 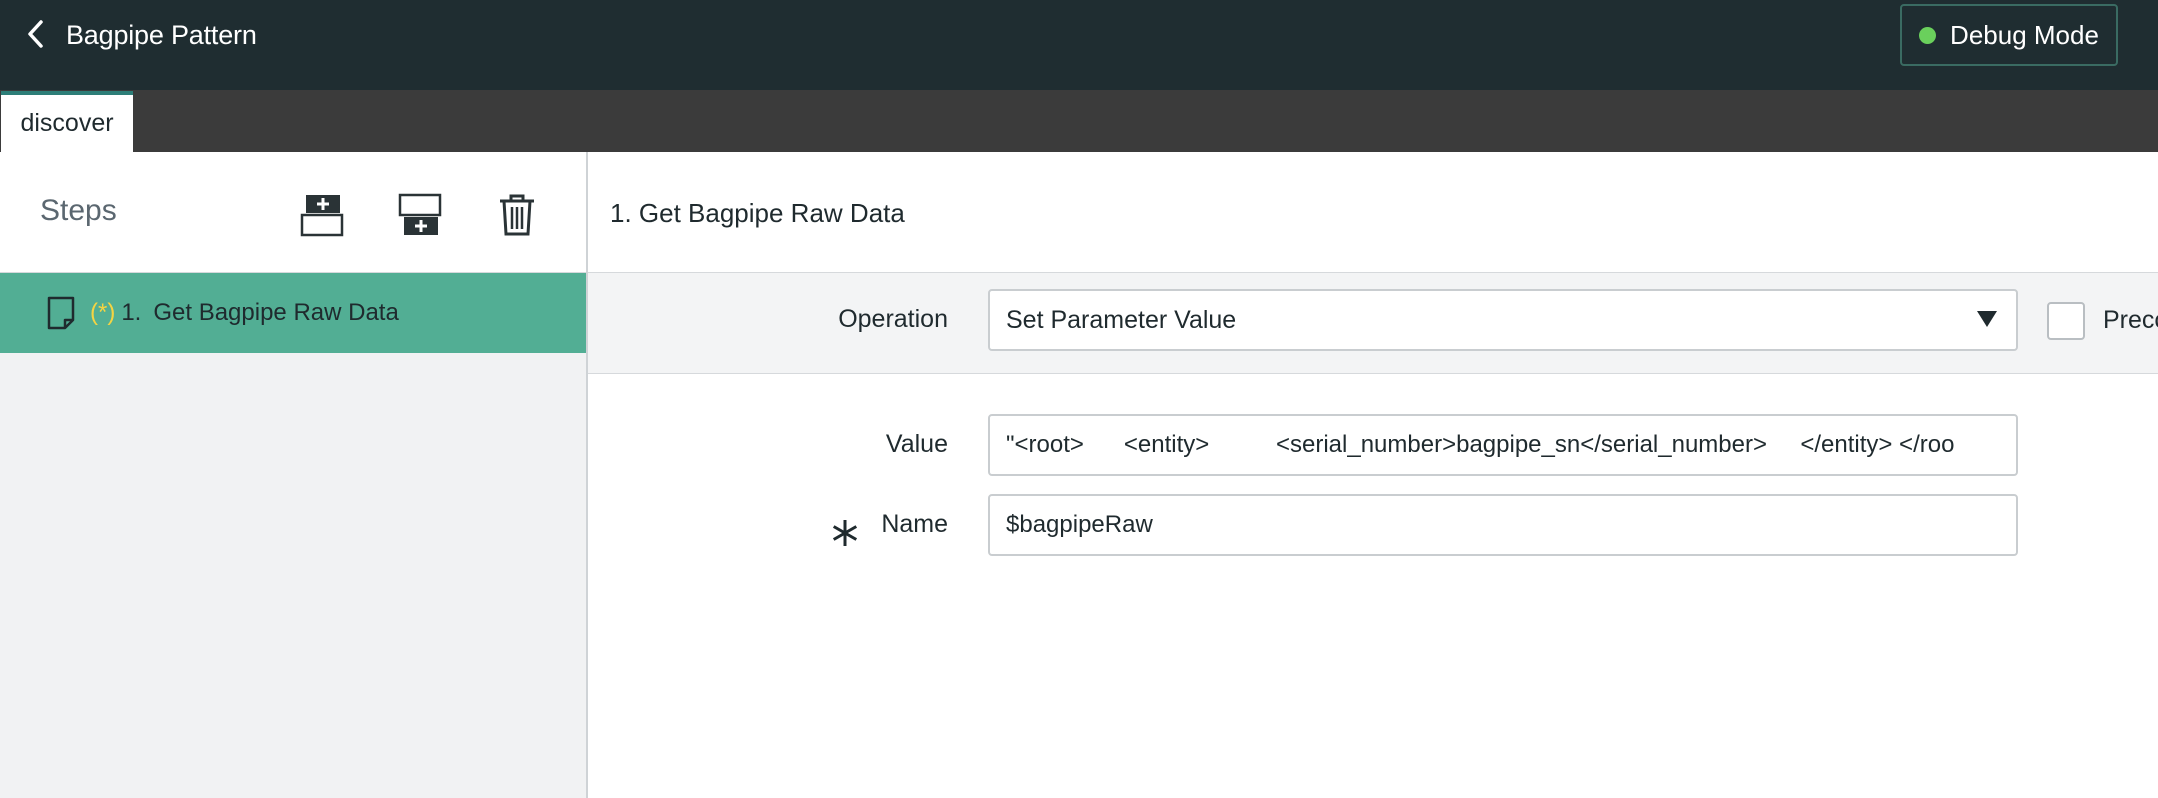 I want to click on step-item: (*) 1. Get Bagpipe Raw Data, so click(x=293, y=313).